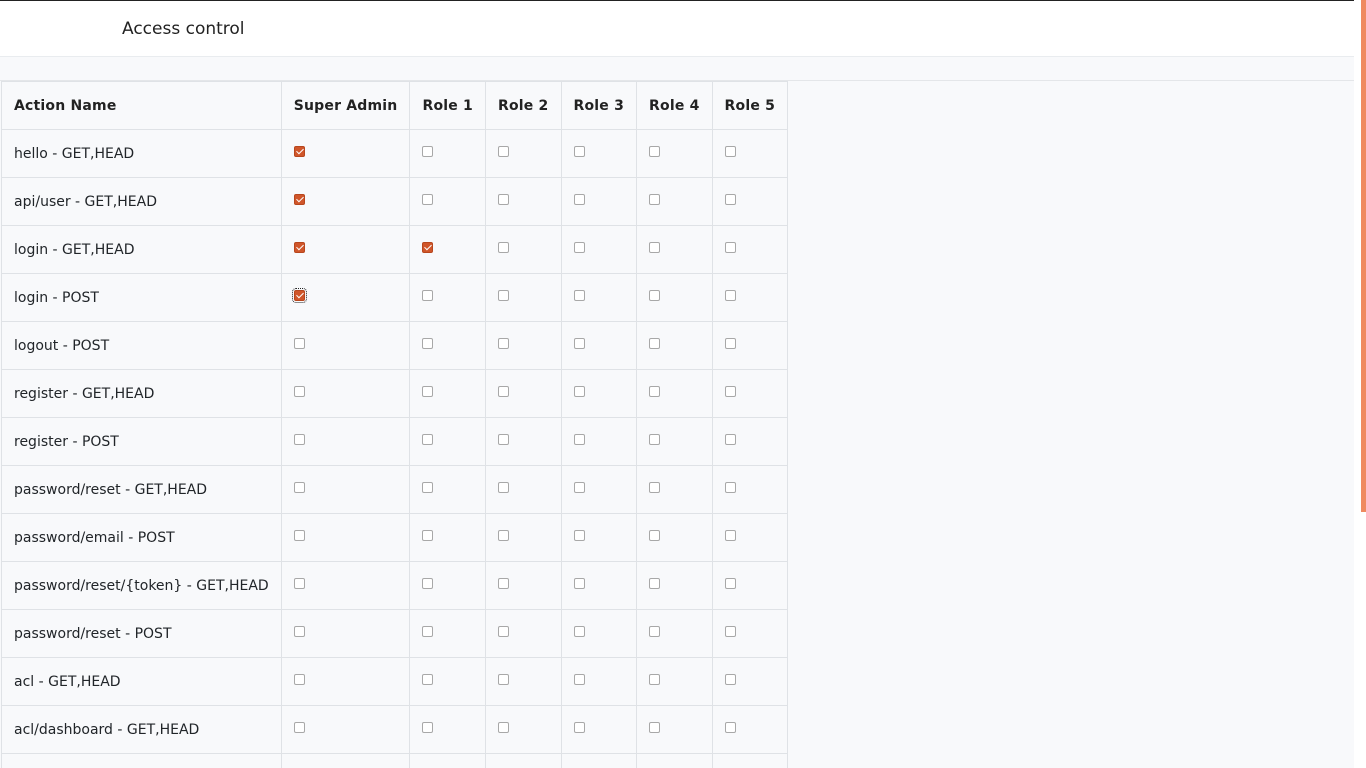 This screenshot has height=768, width=1366. I want to click on table-row: login - GET,HEAD, so click(395, 249).